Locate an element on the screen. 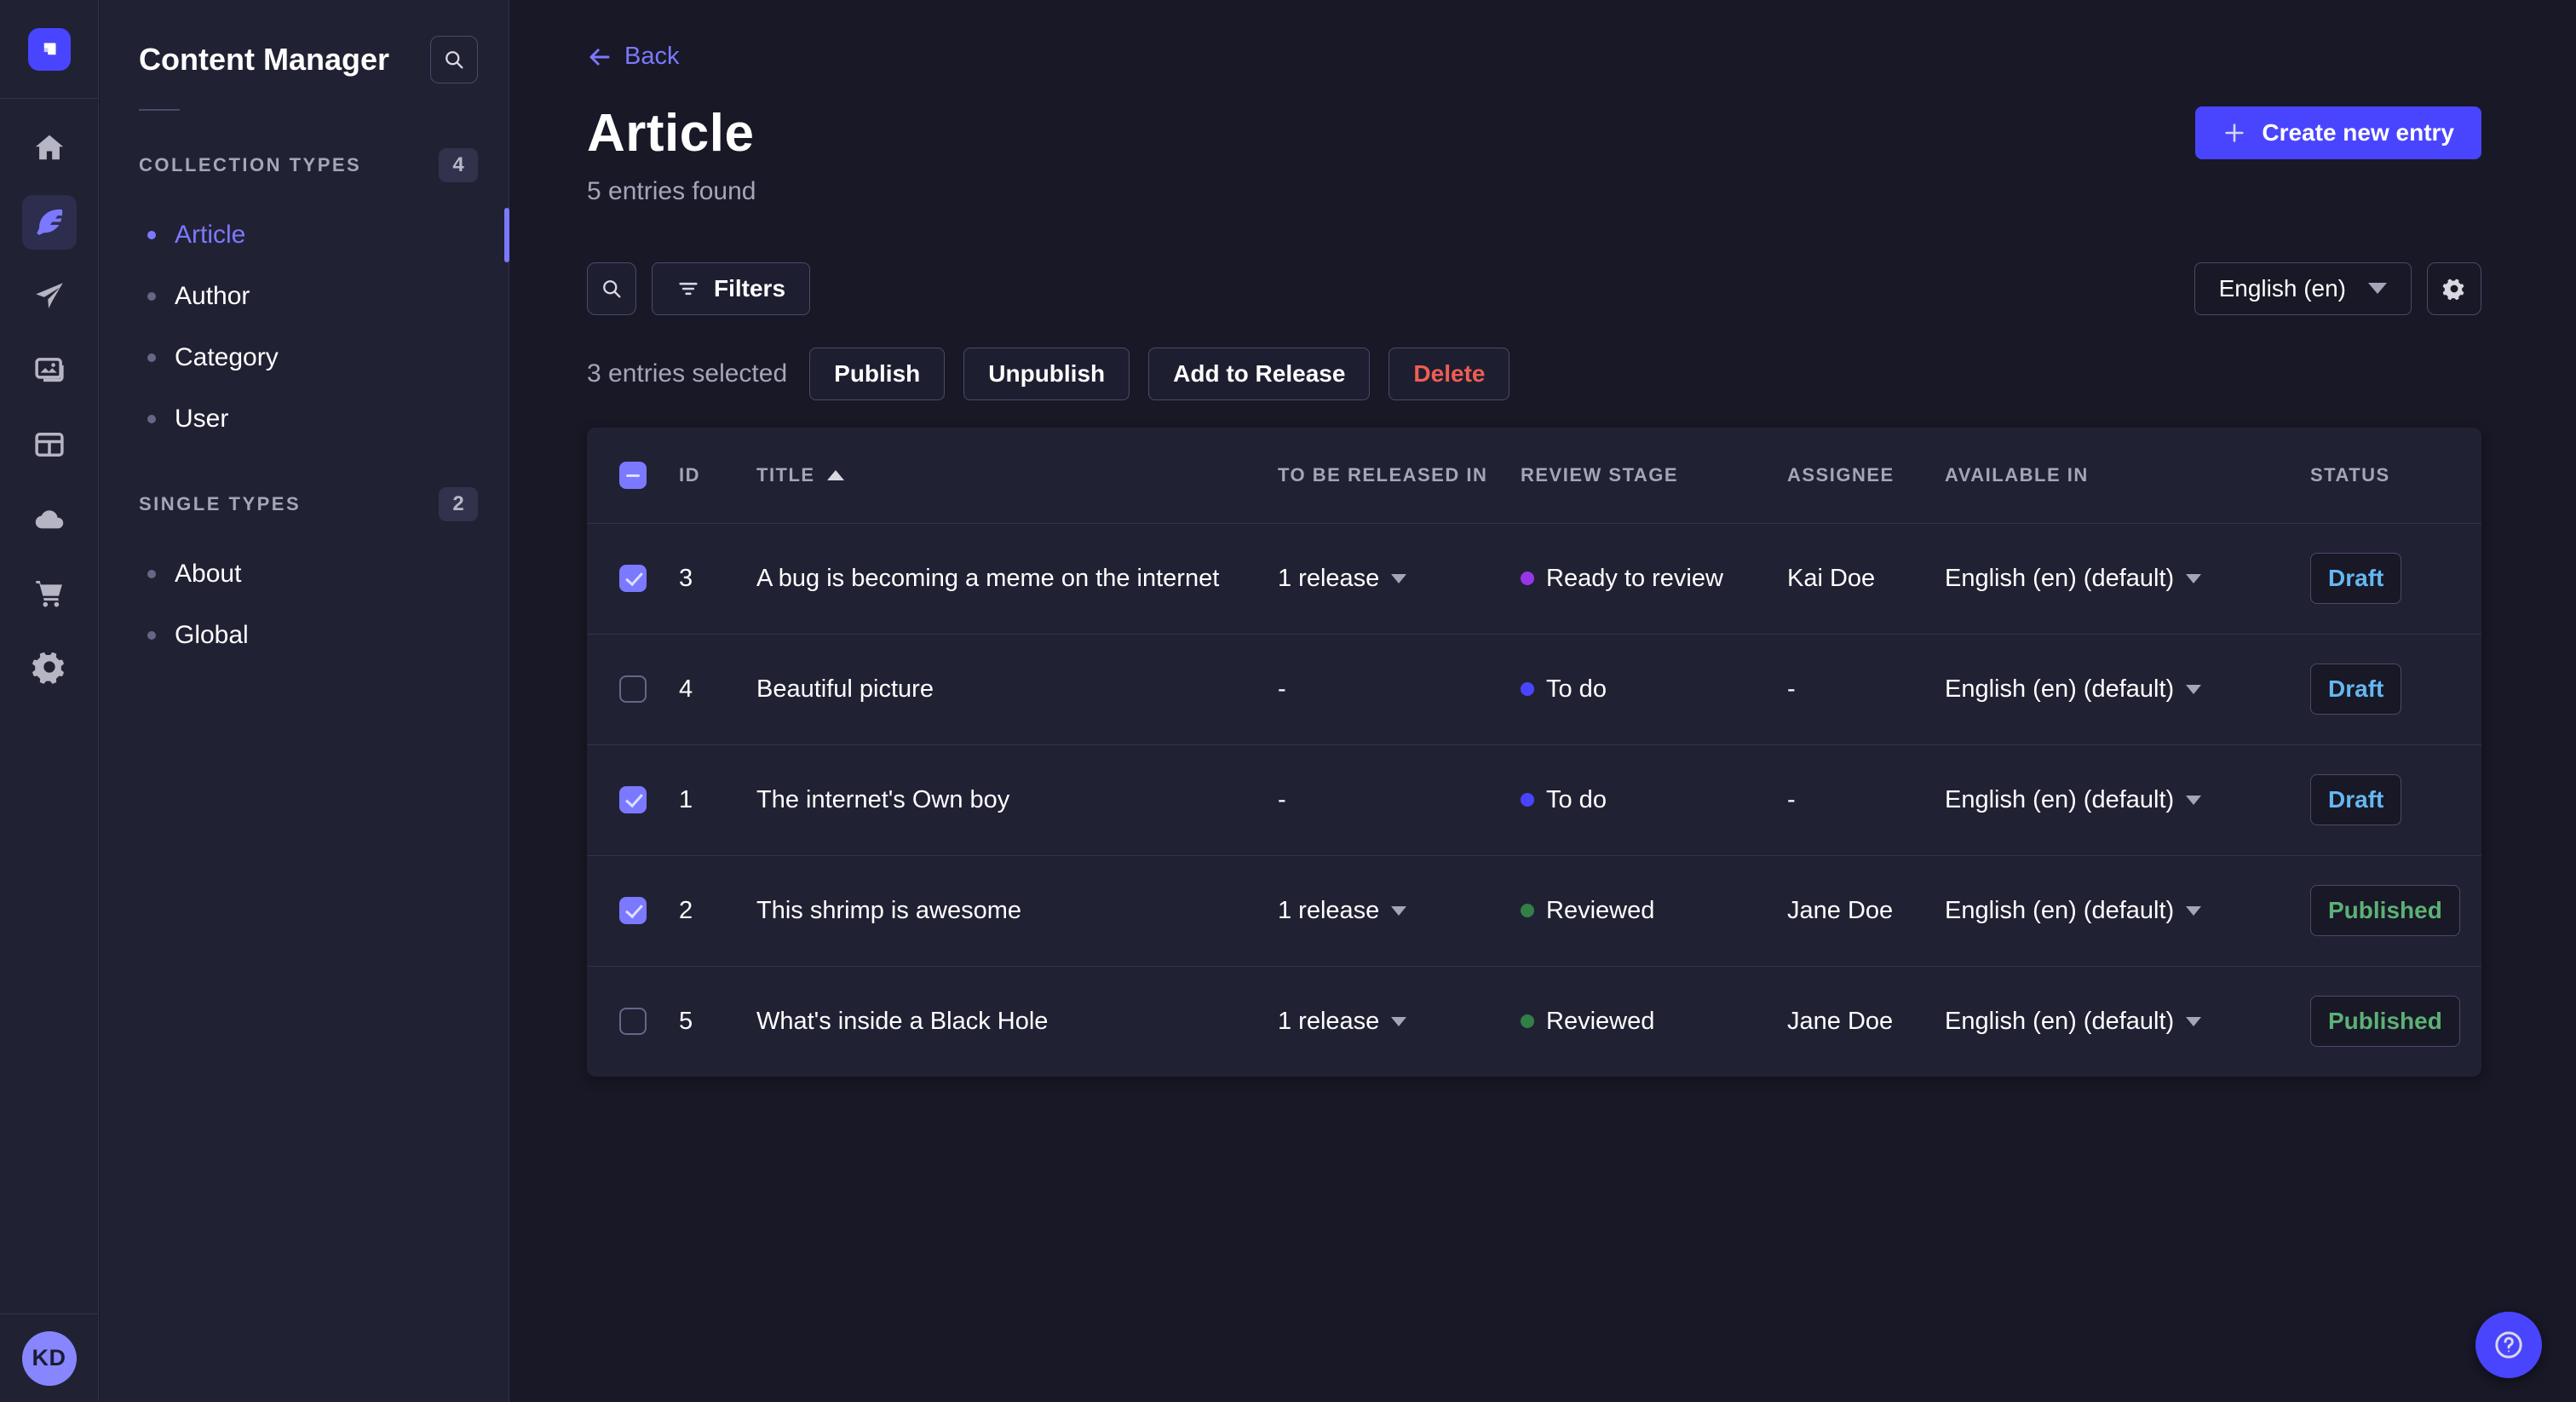 The height and width of the screenshot is (1402, 2576). publish-label: Publish is located at coordinates (878, 373).